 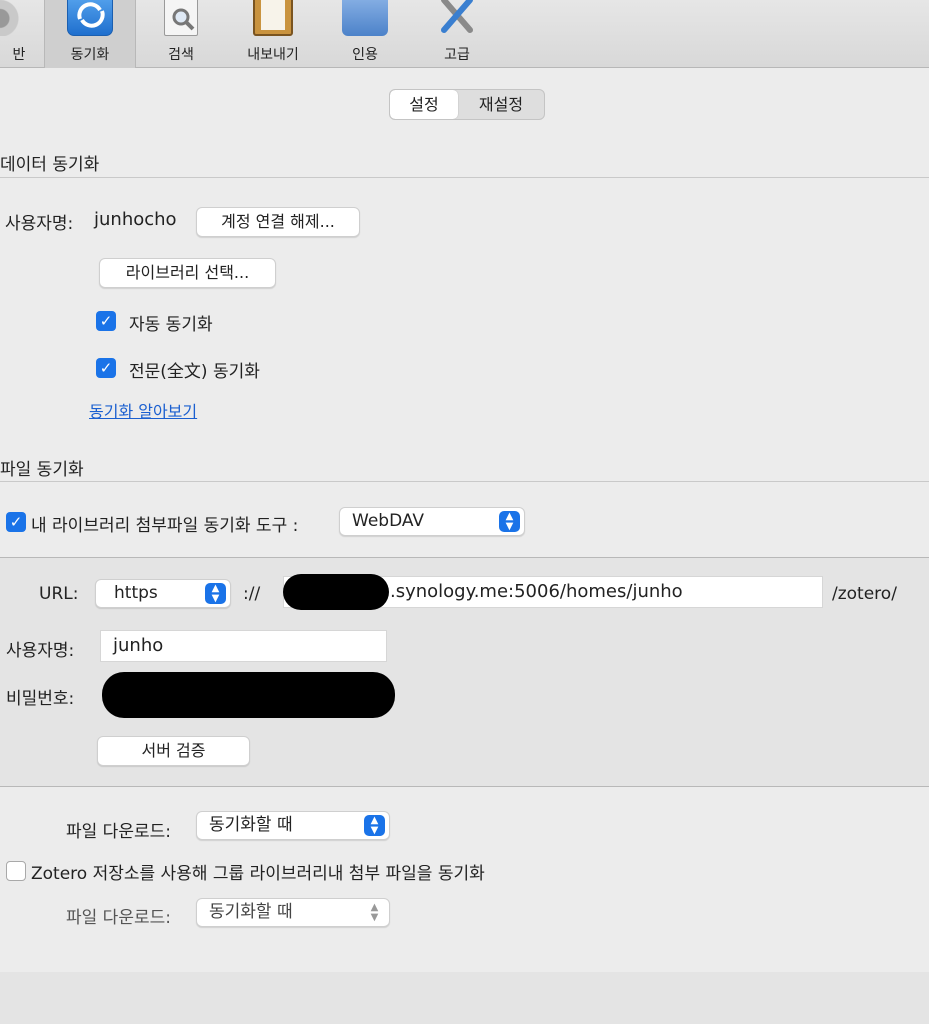 I want to click on toolbar-label: 반, so click(x=19, y=55).